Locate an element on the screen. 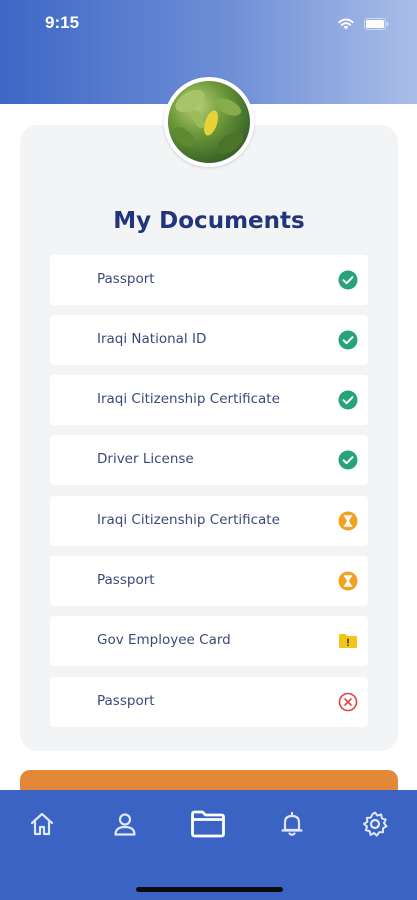 This screenshot has width=417, height=900. document-label: Driver License is located at coordinates (145, 459).